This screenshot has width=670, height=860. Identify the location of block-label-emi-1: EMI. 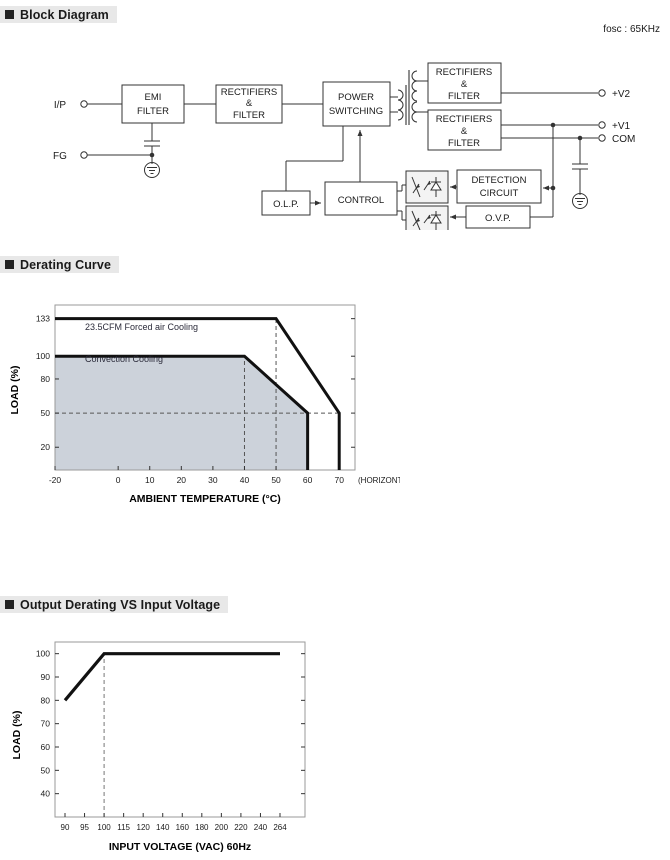
(153, 97).